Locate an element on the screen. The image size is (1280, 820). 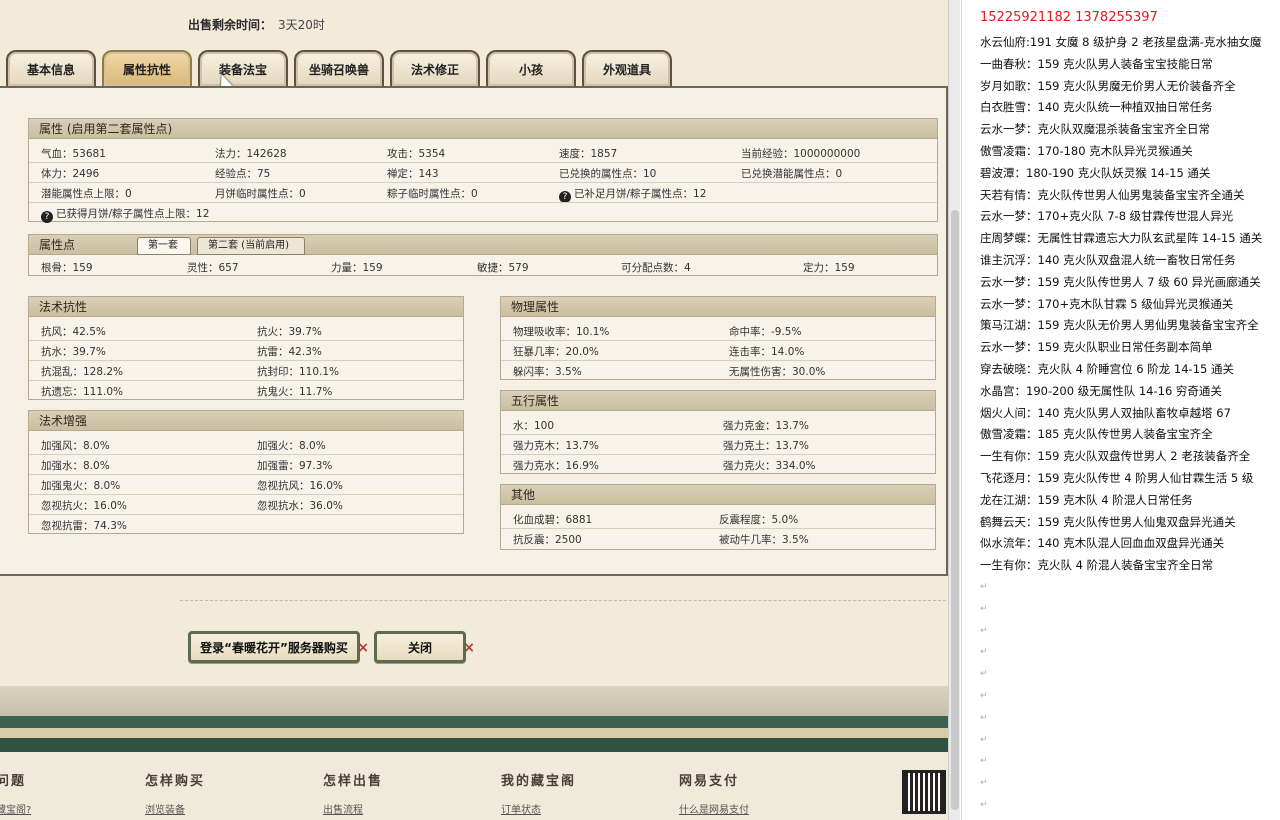
note-line: 庄周梦蝶：无属性甘霖遗忘大力队玄武星阵 14-15 通关 is located at coordinates (1121, 238).